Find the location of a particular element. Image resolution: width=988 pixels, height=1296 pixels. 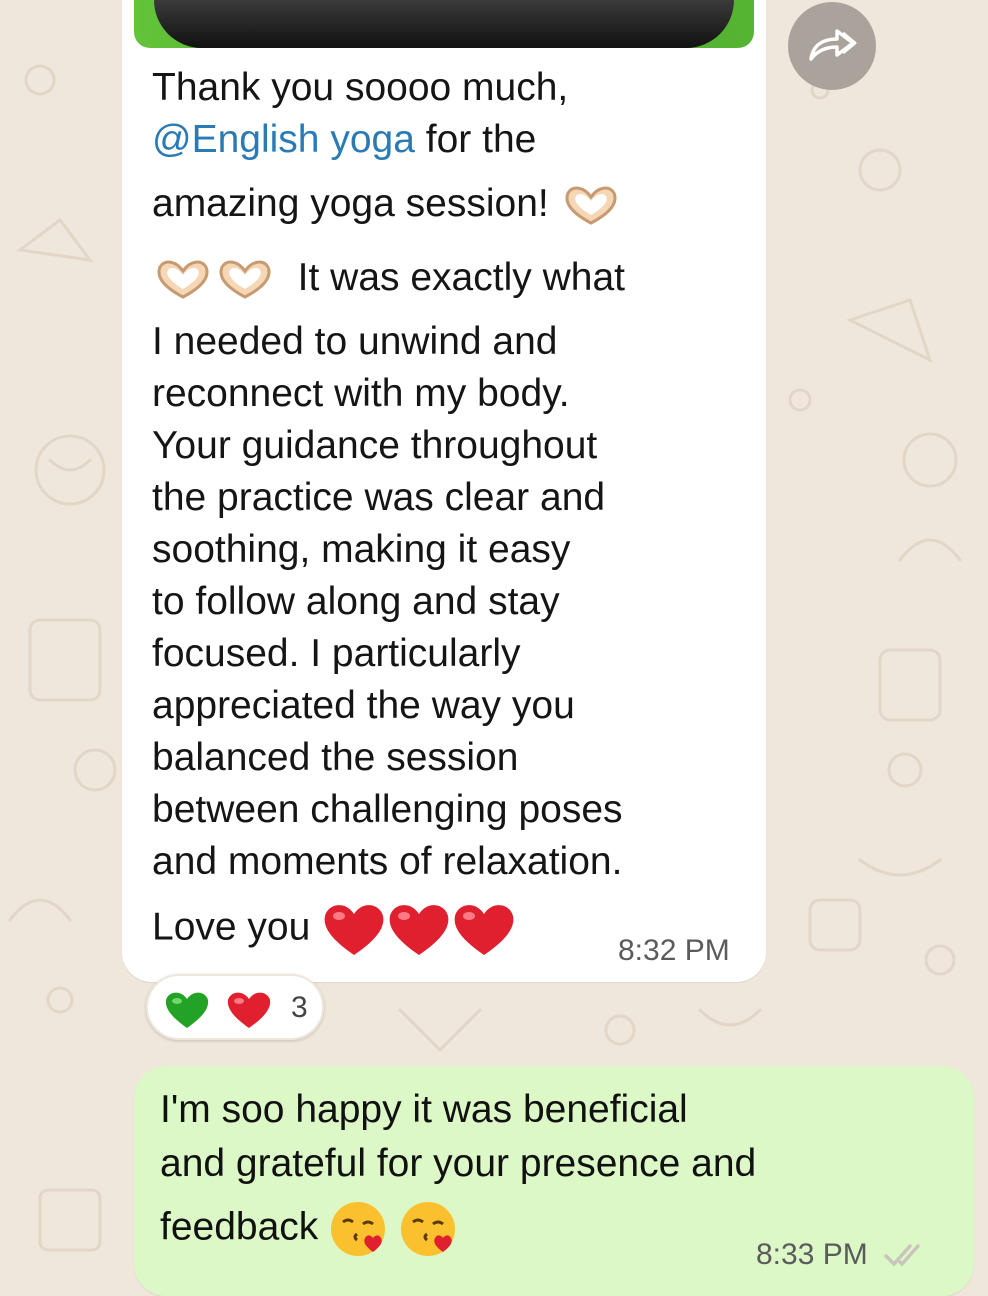

reaction-count: 3 is located at coordinates (299, 1007).